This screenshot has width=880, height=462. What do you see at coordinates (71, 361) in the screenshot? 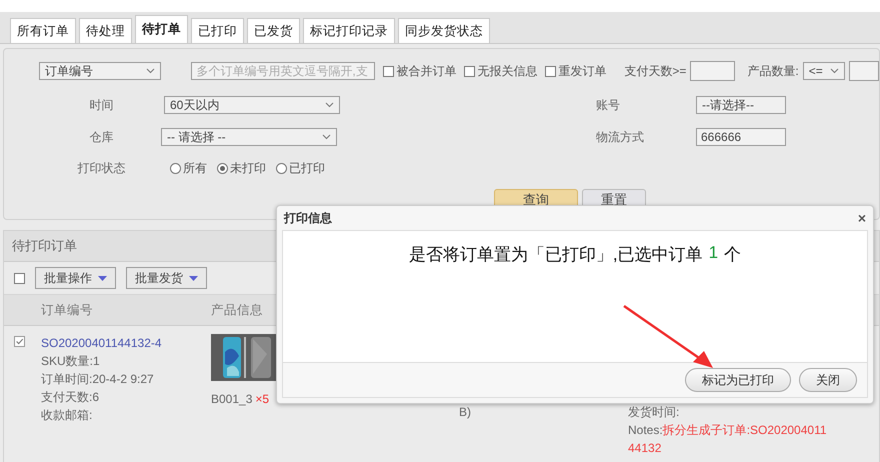
I see `order-detail: SKU数量:1` at bounding box center [71, 361].